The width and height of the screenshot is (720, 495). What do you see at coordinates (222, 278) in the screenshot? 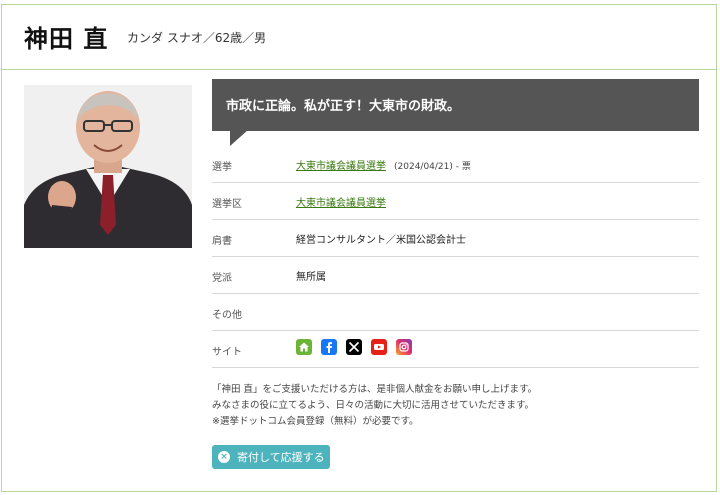
I see `row-party-label: 党派` at bounding box center [222, 278].